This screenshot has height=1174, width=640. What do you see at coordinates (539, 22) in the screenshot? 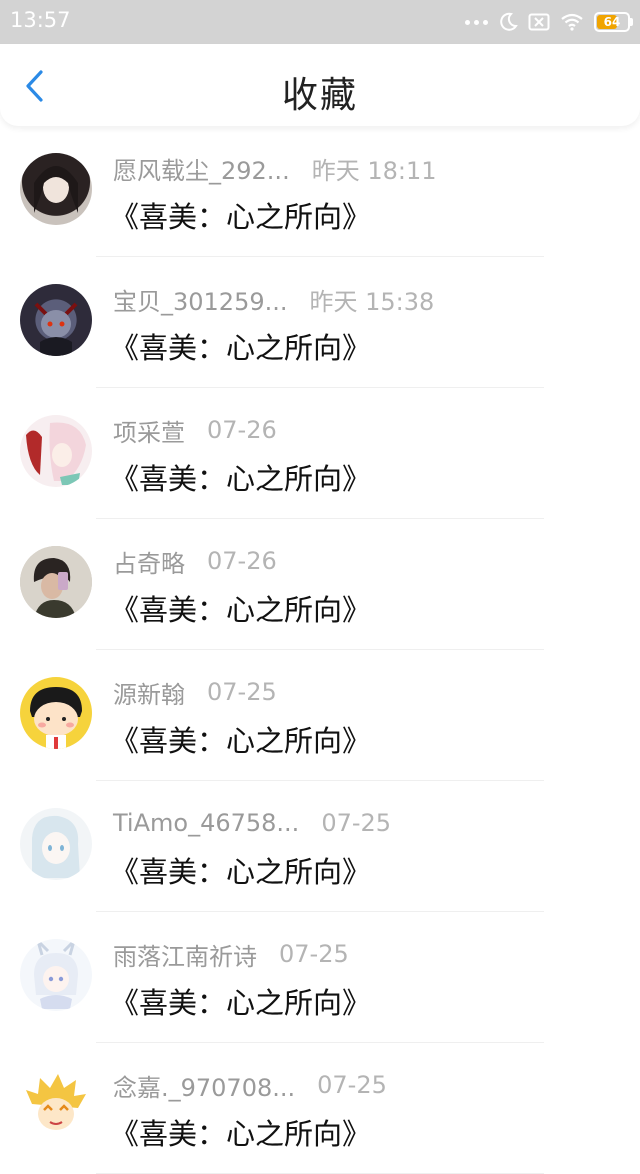
I see `no-sim-icon` at bounding box center [539, 22].